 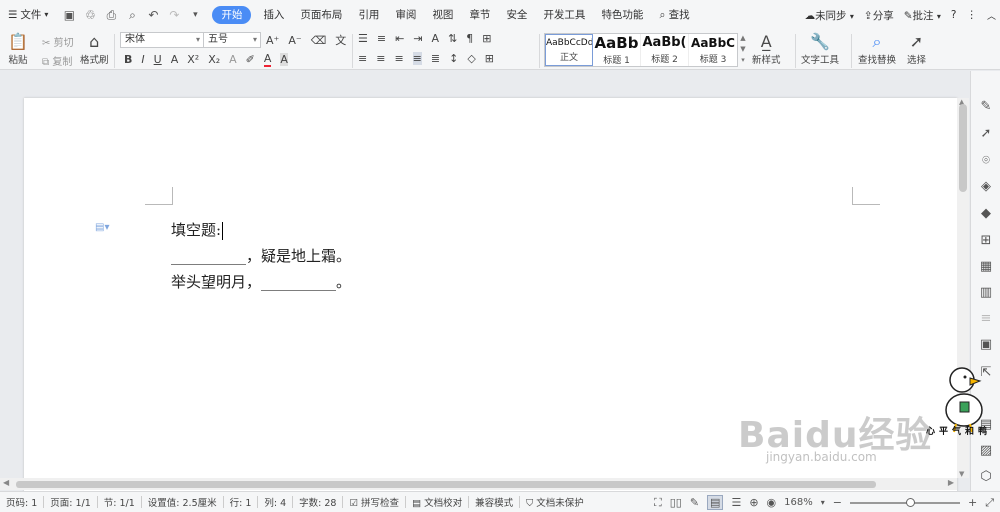 I want to click on select-cursor-icon: ➚, so click(x=986, y=134).